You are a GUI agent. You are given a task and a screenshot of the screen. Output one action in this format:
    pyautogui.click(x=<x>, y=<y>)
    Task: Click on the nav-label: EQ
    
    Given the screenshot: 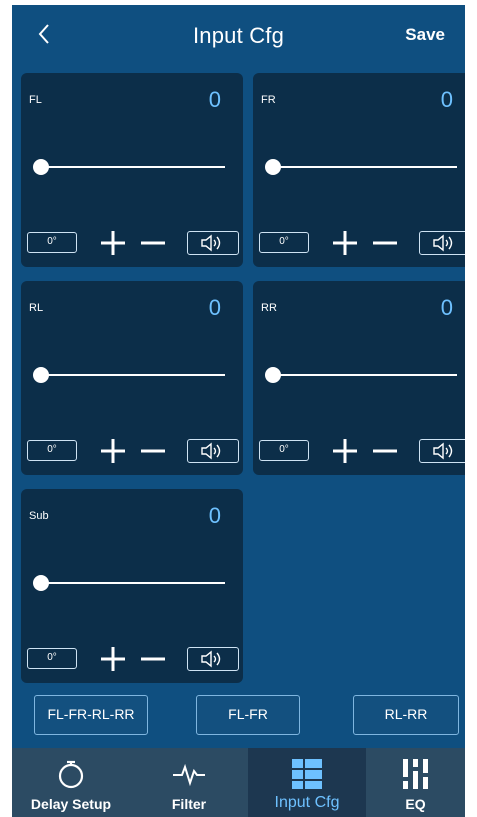 What is the action you would take?
    pyautogui.click(x=415, y=804)
    